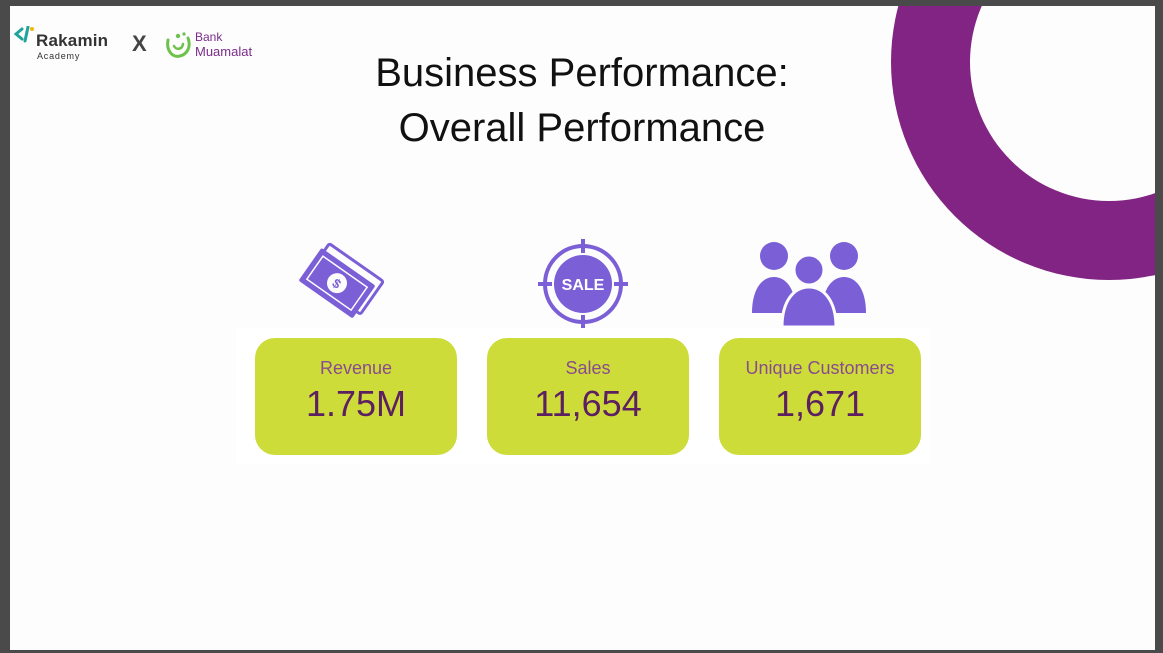 The image size is (1163, 653). I want to click on sales-card: Sales 11,654, so click(588, 396).